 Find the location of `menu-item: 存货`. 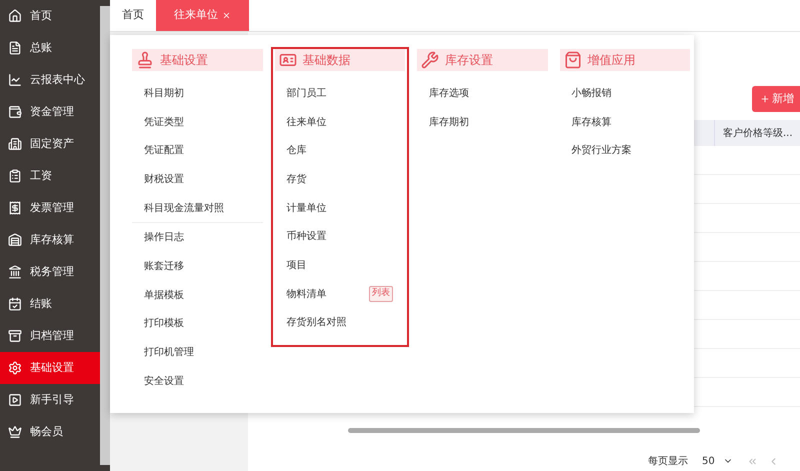

menu-item: 存货 is located at coordinates (296, 179).